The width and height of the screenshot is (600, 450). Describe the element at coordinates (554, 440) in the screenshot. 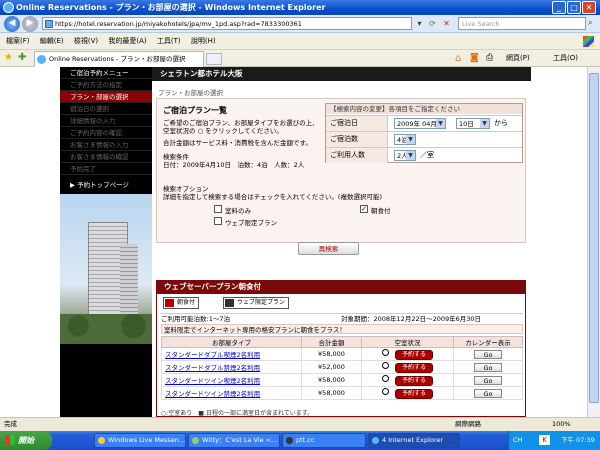

I see `system-tray: CH K 下午 07:39` at that location.